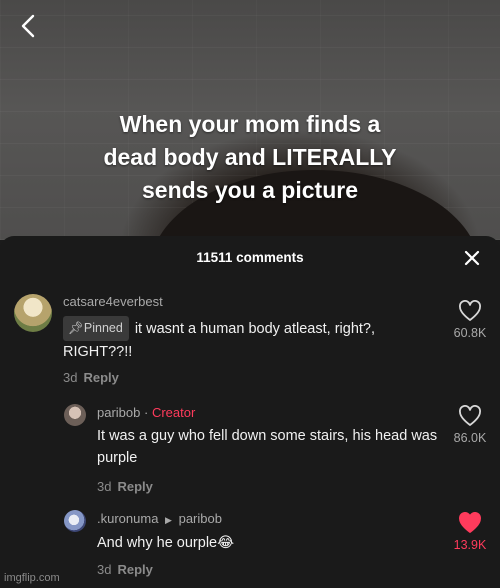  I want to click on reply-username: .kuronuma, so click(127, 518).